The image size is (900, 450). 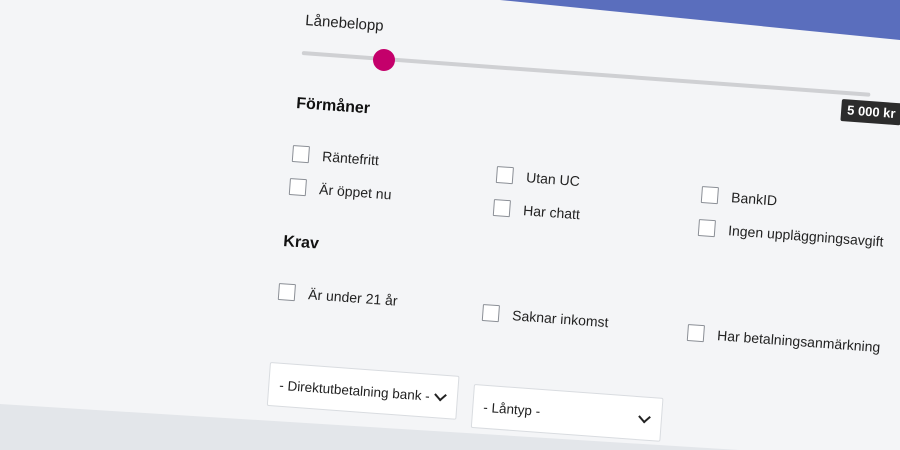 What do you see at coordinates (700, 20) in the screenshot?
I see `blue-band` at bounding box center [700, 20].